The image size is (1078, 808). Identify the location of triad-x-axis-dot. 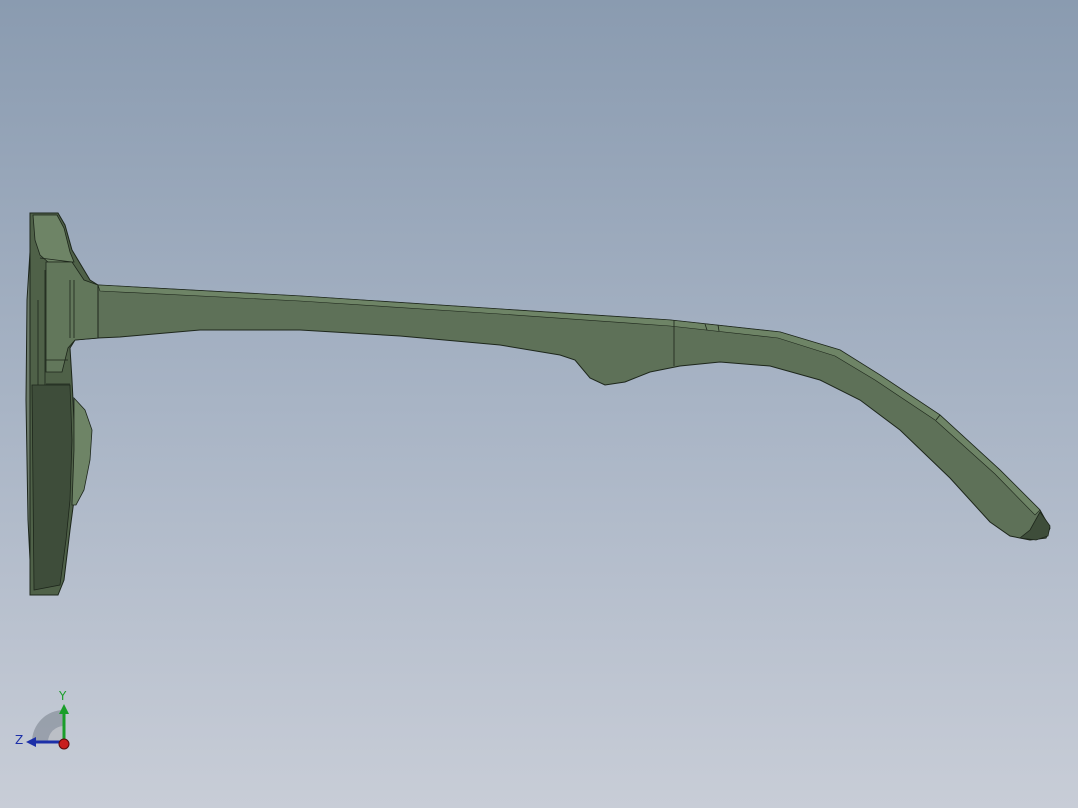
(64, 744).